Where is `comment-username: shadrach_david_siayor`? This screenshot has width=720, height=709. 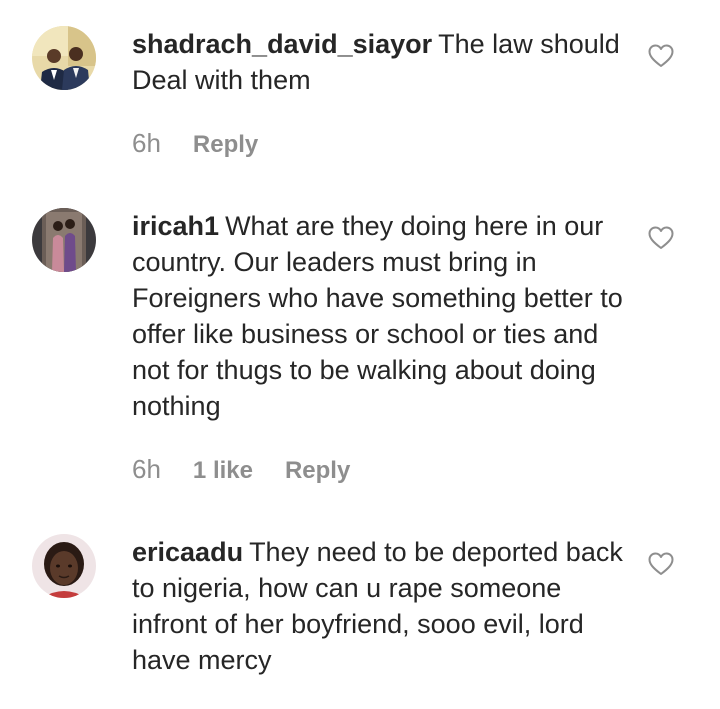
comment-username: shadrach_david_siayor is located at coordinates (282, 44).